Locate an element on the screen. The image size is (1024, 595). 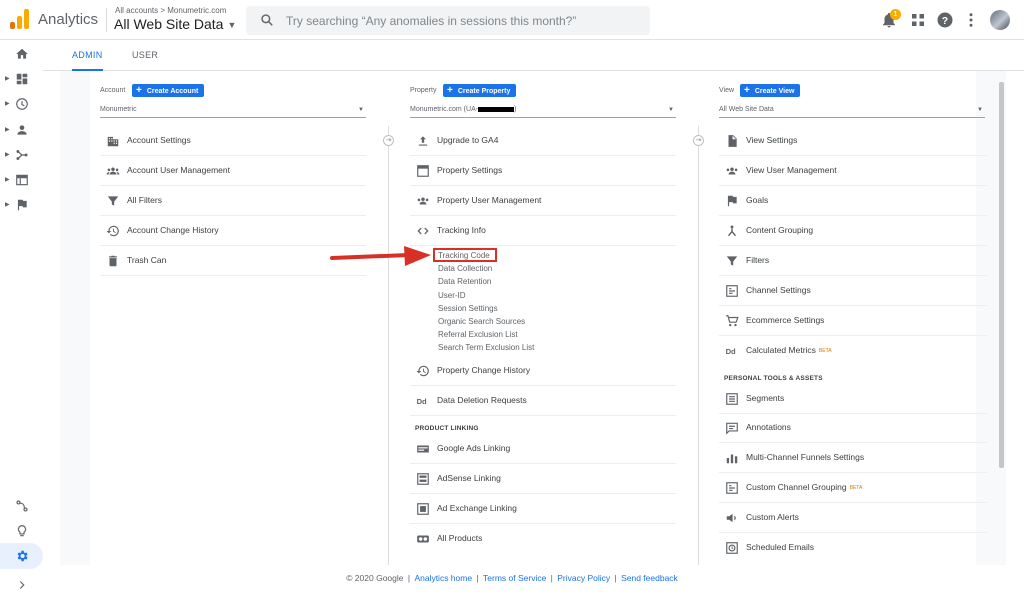
menu-item-label: Segments is located at coordinates (765, 398).